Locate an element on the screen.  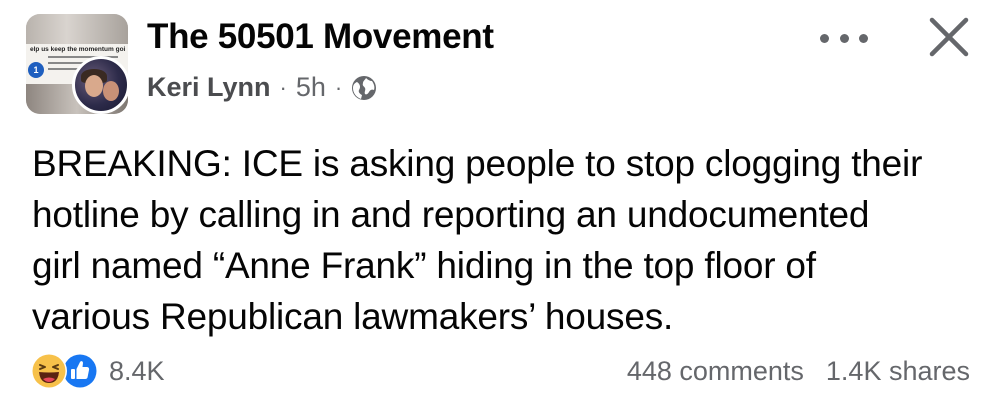
more-horizontal-icon is located at coordinates (844, 38).